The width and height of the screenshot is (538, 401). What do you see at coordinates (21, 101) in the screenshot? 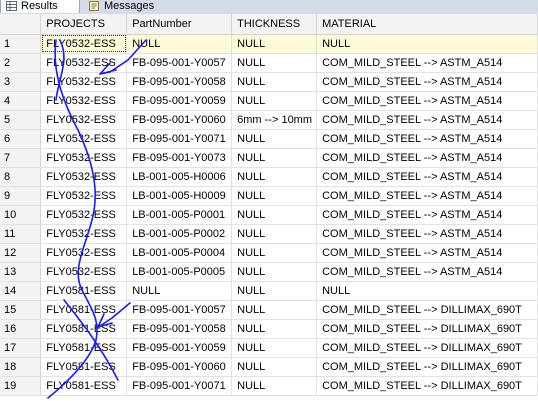
I see `row-number: 4` at bounding box center [21, 101].